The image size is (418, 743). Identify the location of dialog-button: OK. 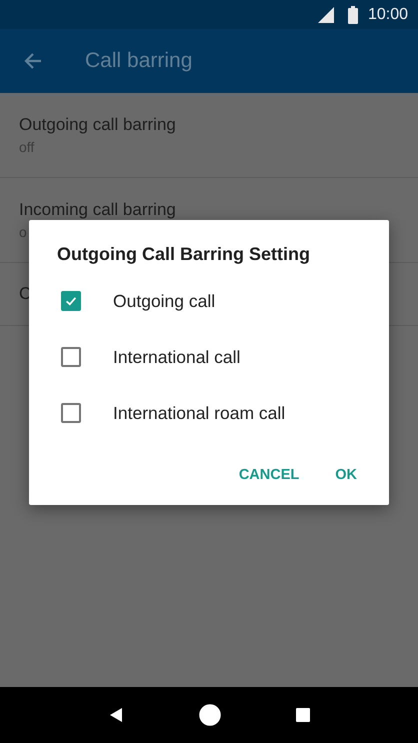
(346, 475).